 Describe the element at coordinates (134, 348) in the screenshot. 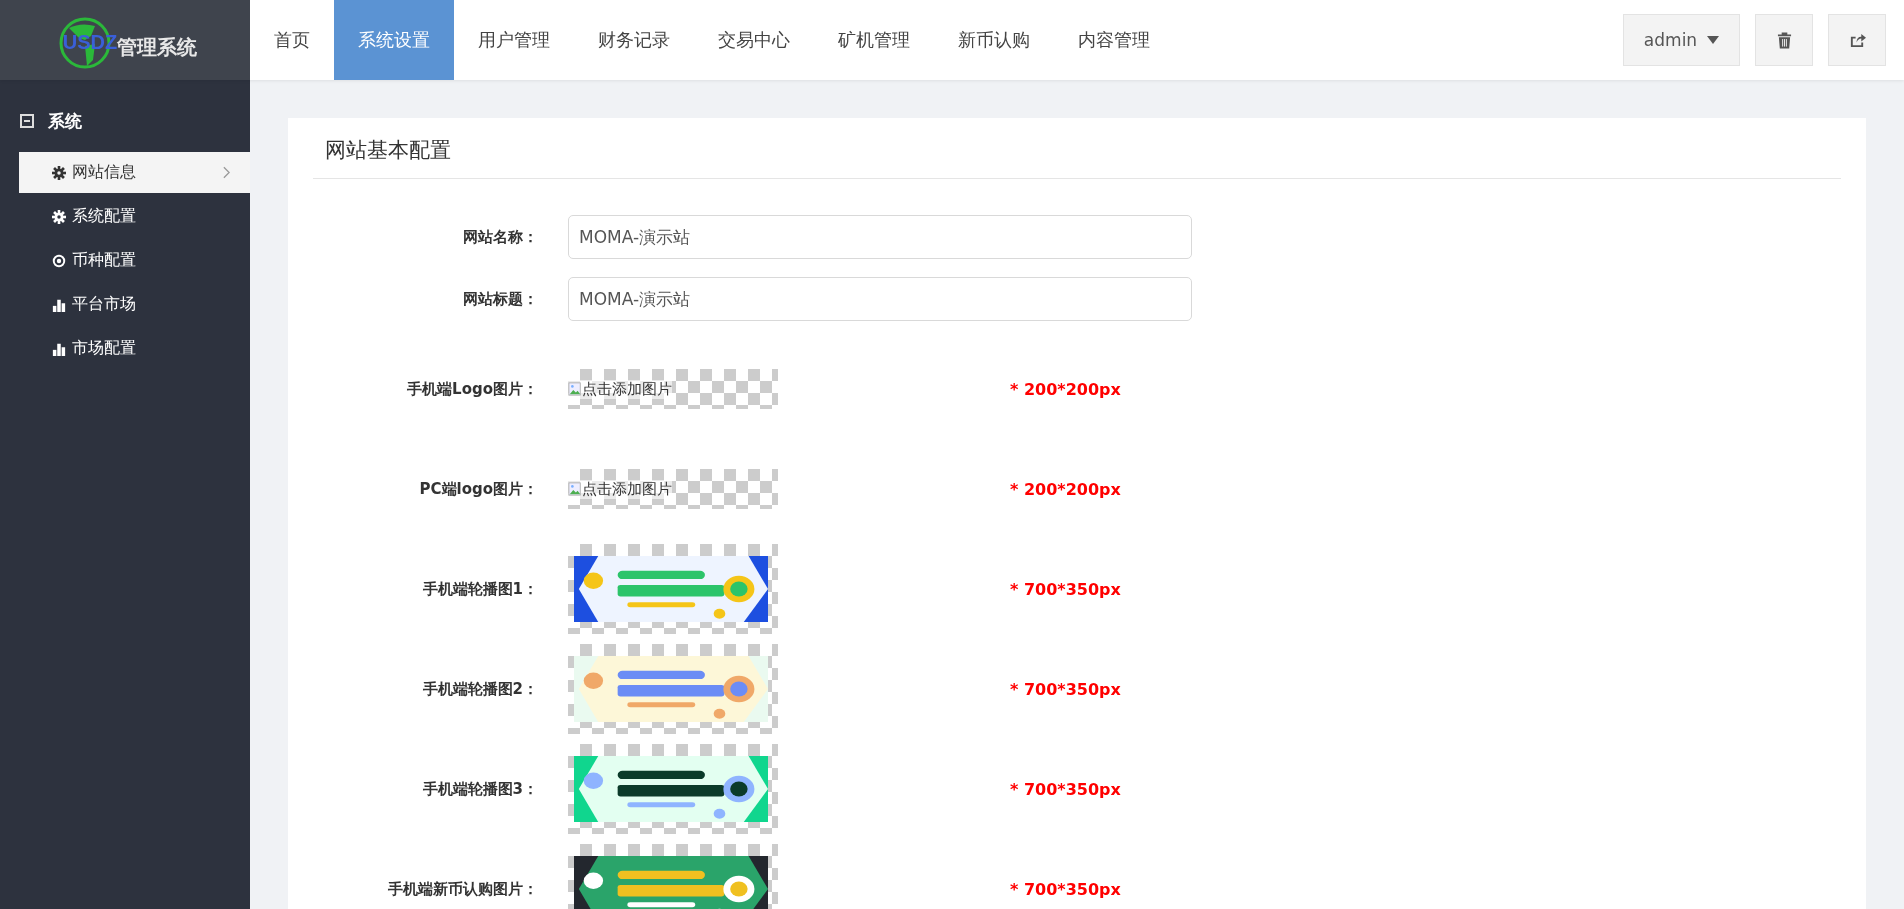

I see `sidebar-item: 市场配置` at that location.